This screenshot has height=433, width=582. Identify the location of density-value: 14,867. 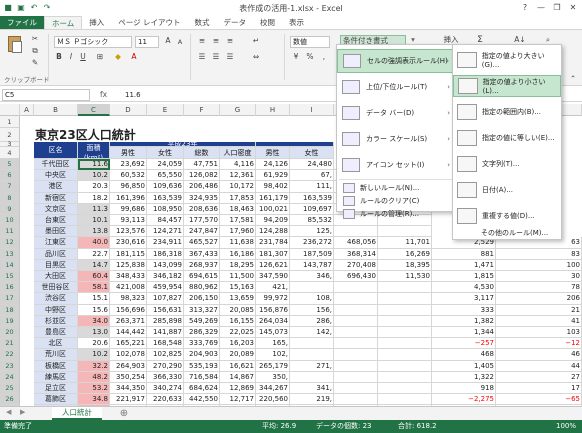
(238, 377).